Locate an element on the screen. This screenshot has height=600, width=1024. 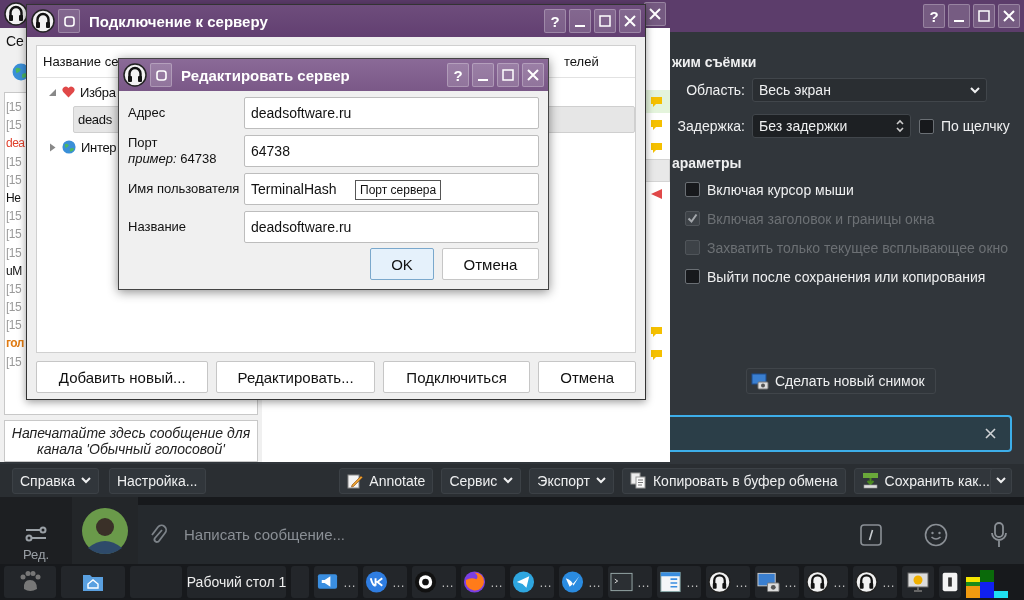
sidebar-label: Ред. is located at coordinates (36, 554).